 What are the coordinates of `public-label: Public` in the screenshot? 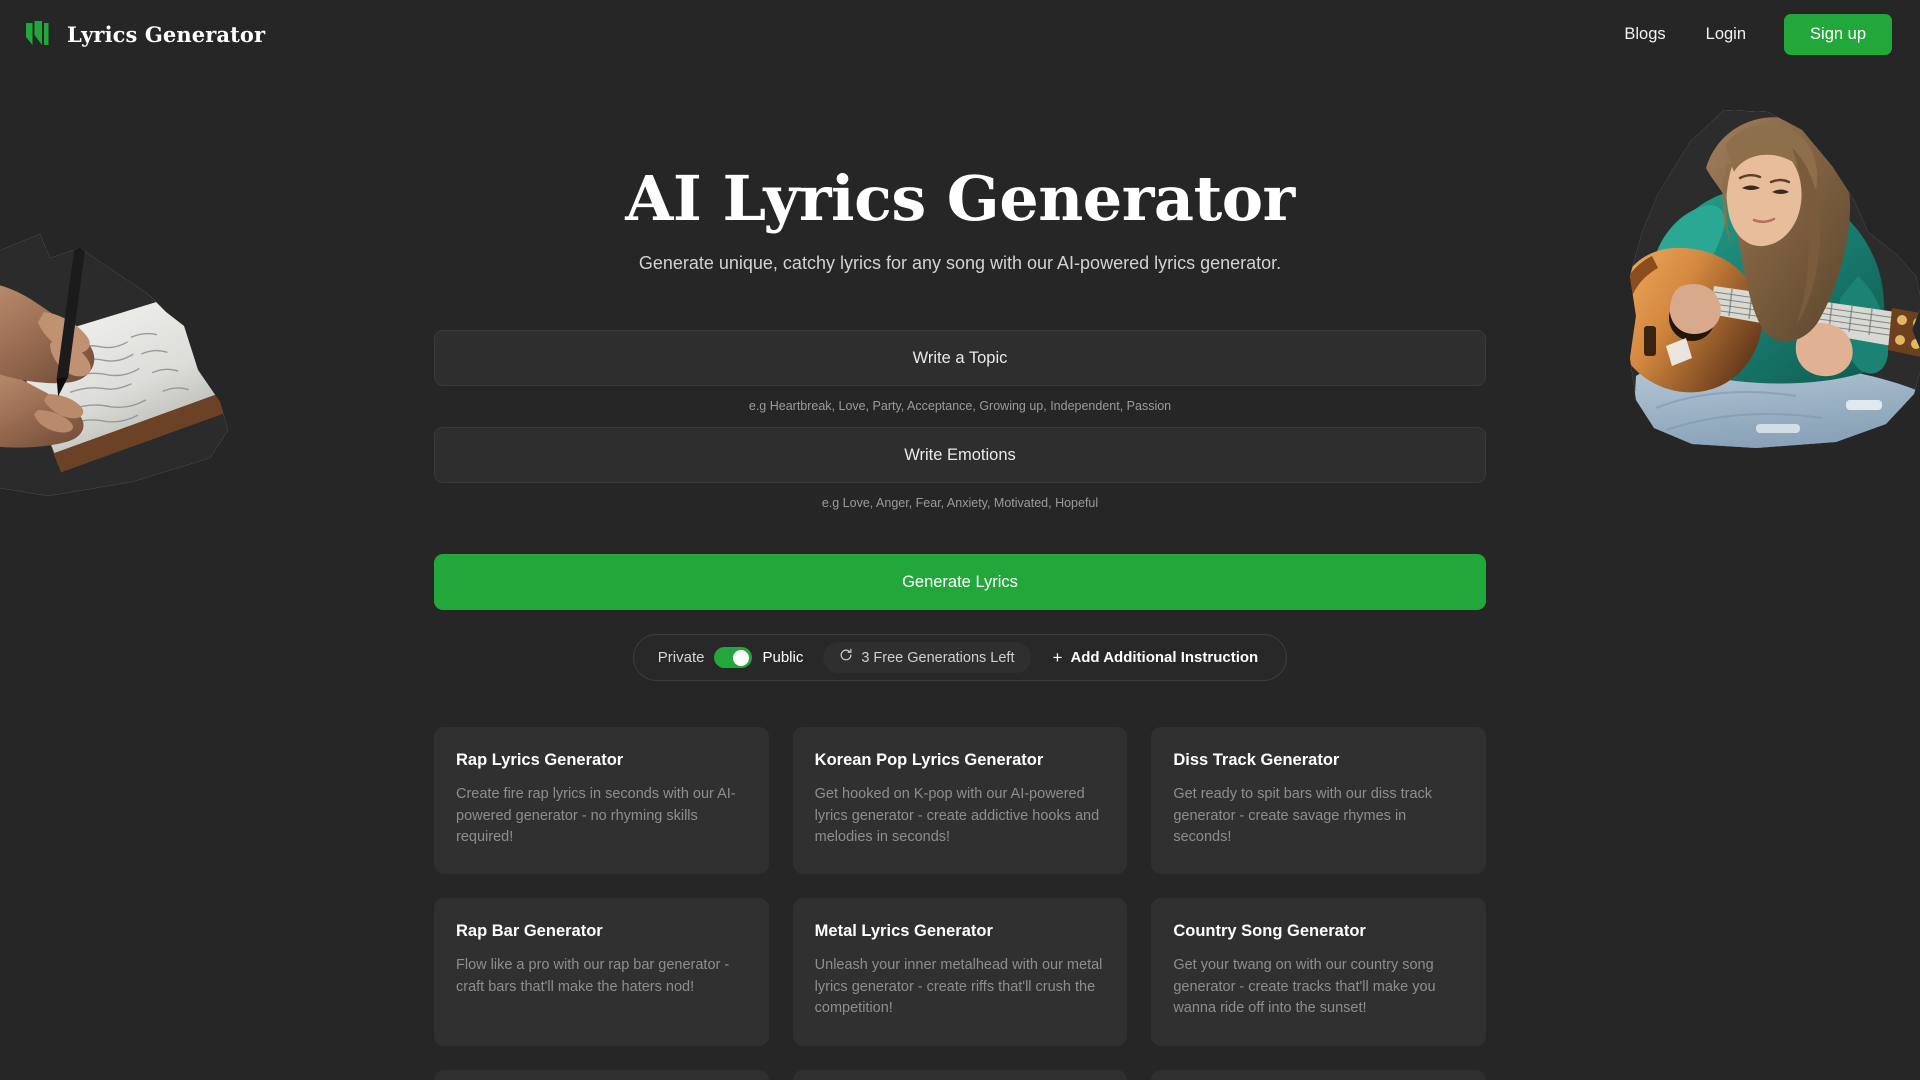 It's located at (783, 658).